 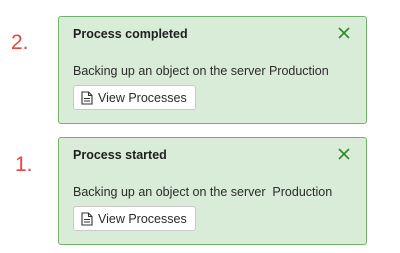 I want to click on step-number-2: 2., so click(x=20, y=42).